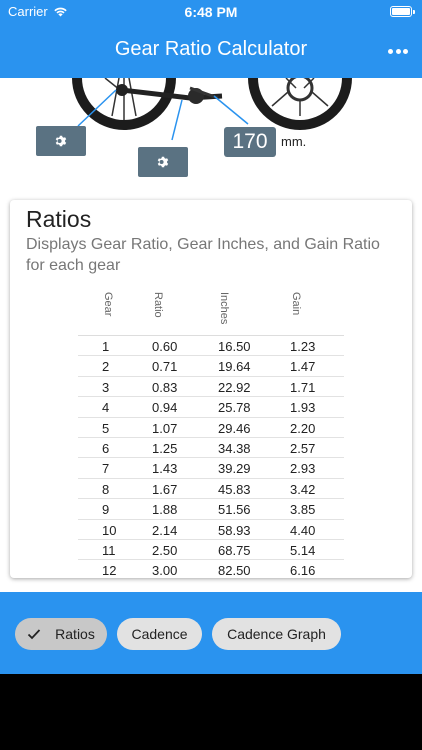 The image size is (422, 750). I want to click on table-row: 1 0.60 16.50 1.23, so click(211, 346).